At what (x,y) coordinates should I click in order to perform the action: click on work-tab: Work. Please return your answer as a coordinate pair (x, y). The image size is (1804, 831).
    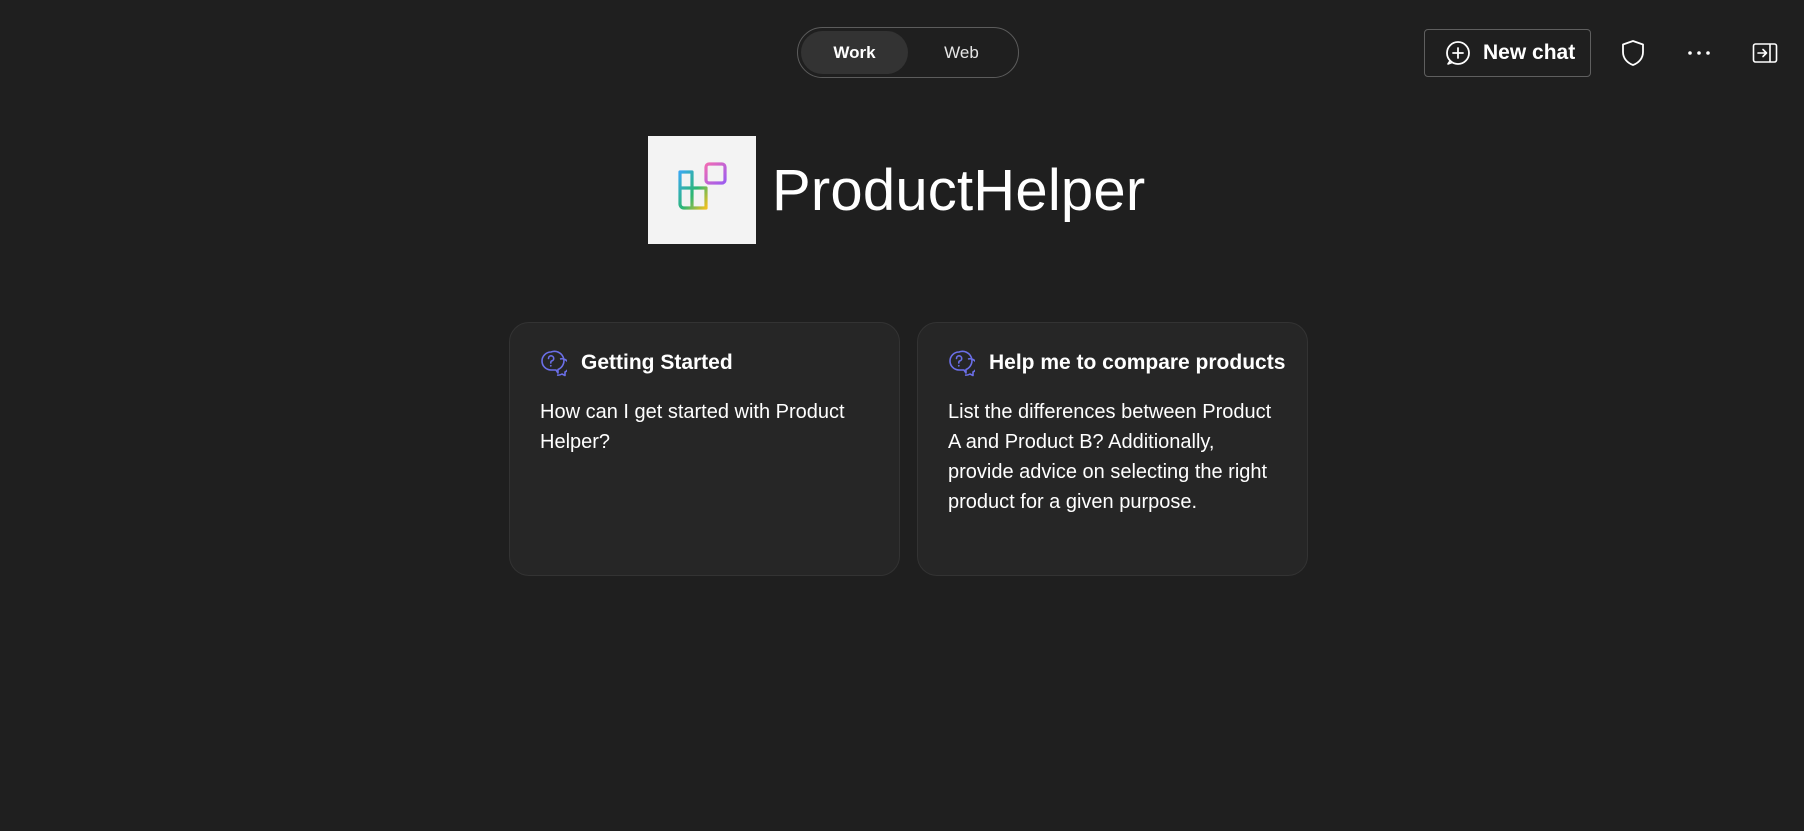
    Looking at the image, I should click on (854, 52).